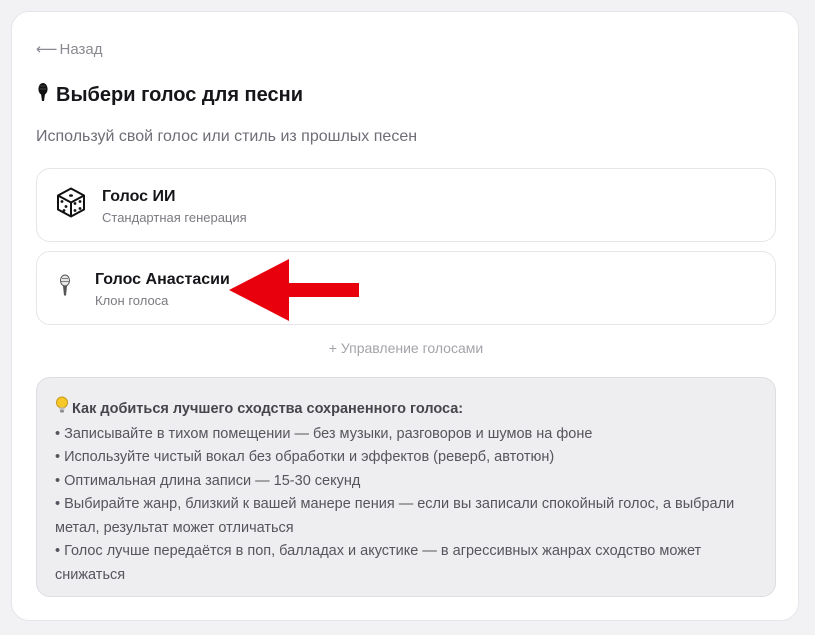 This screenshot has width=815, height=635. I want to click on voice-option-ai: Голос ИИ Стандартная генерация, so click(406, 205).